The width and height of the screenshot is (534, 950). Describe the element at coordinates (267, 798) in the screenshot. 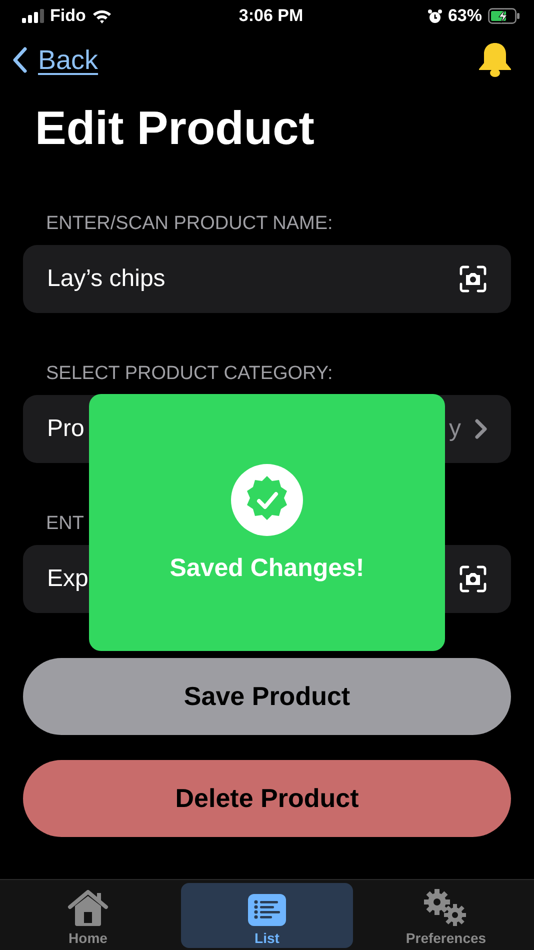

I see `delete-button: Delete Product` at that location.